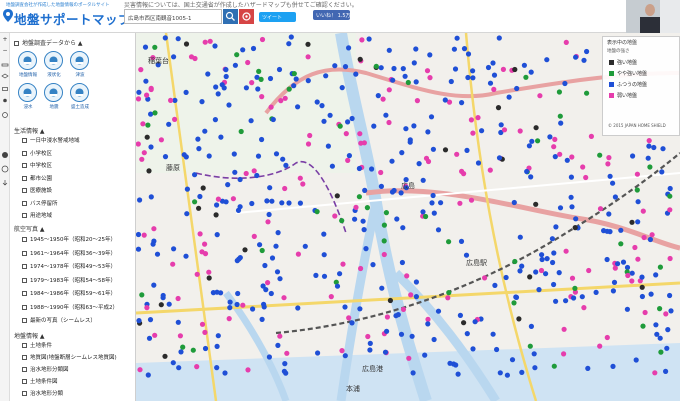  I want to click on life-layer-item: 医療施設, so click(37, 191).